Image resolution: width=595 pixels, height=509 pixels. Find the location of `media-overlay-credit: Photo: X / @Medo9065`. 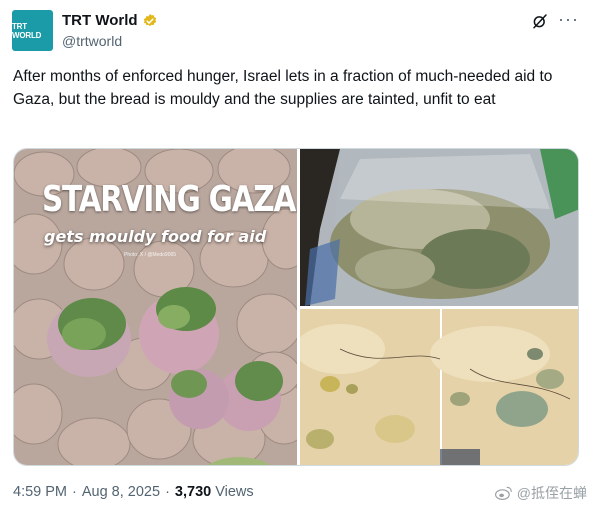

media-overlay-credit: Photo: X / @Medo9065 is located at coordinates (150, 255).